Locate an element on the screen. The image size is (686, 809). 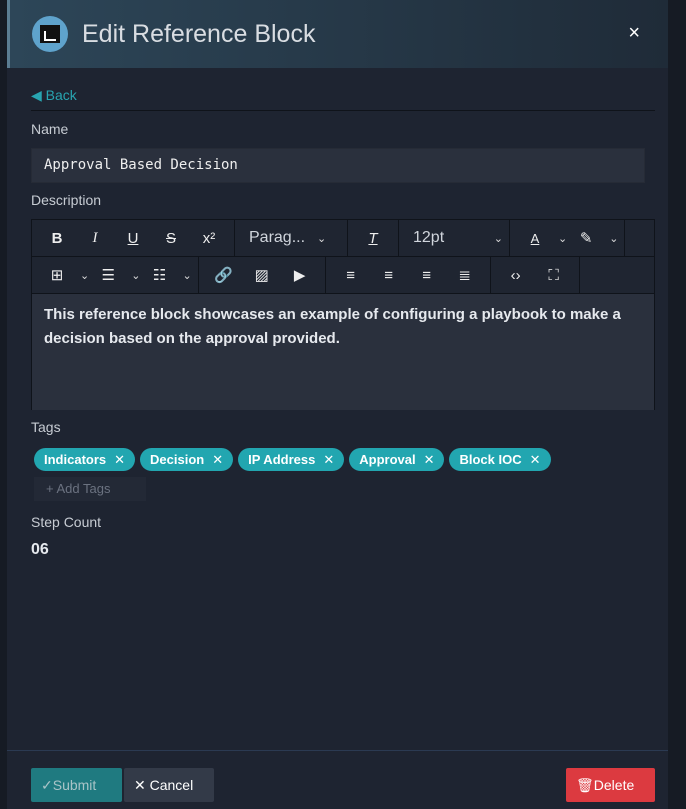
submit-label: Submit is located at coordinates (74, 785).